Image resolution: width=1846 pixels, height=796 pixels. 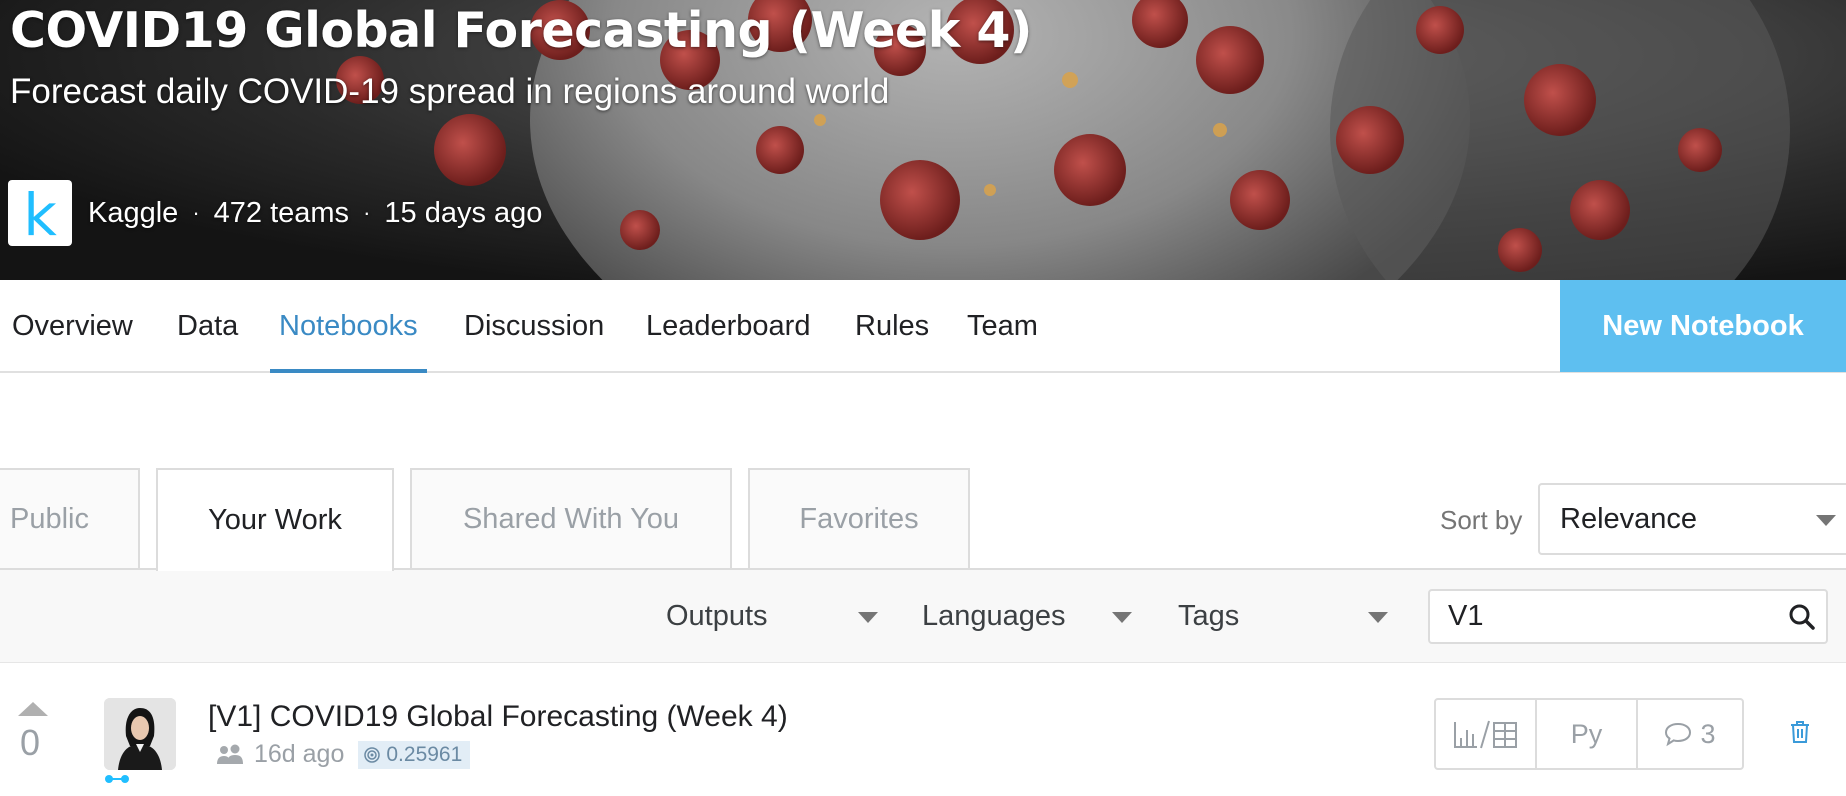 I want to click on outputs-filter: Outputs, so click(x=776, y=616).